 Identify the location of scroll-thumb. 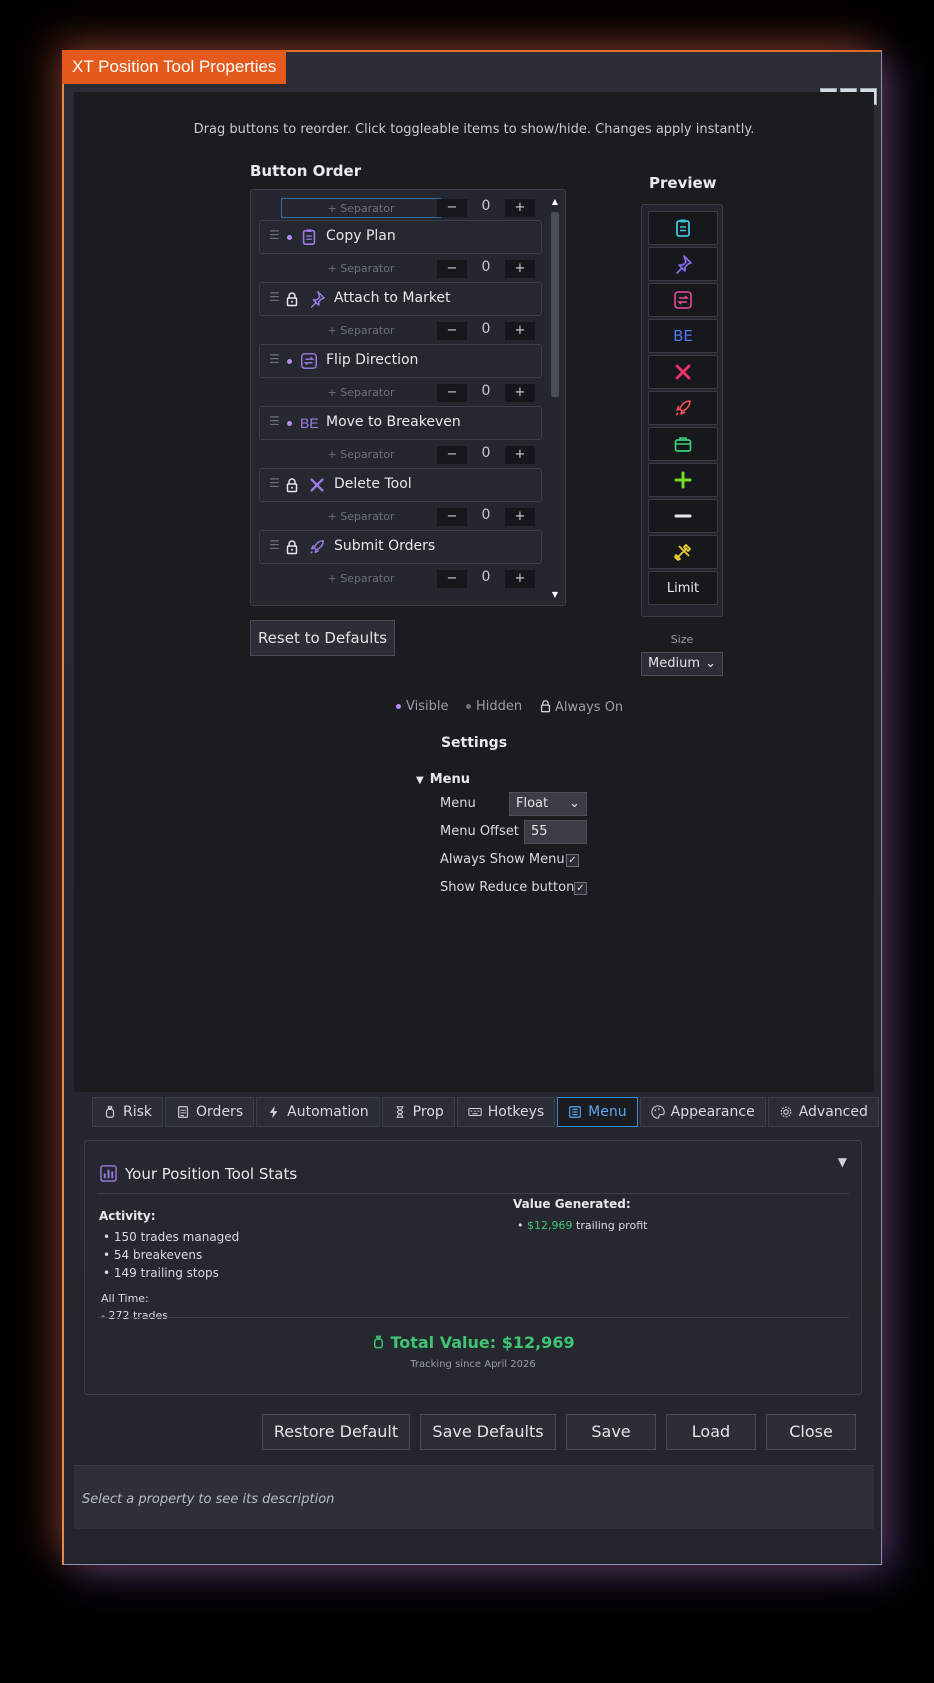
(555, 304).